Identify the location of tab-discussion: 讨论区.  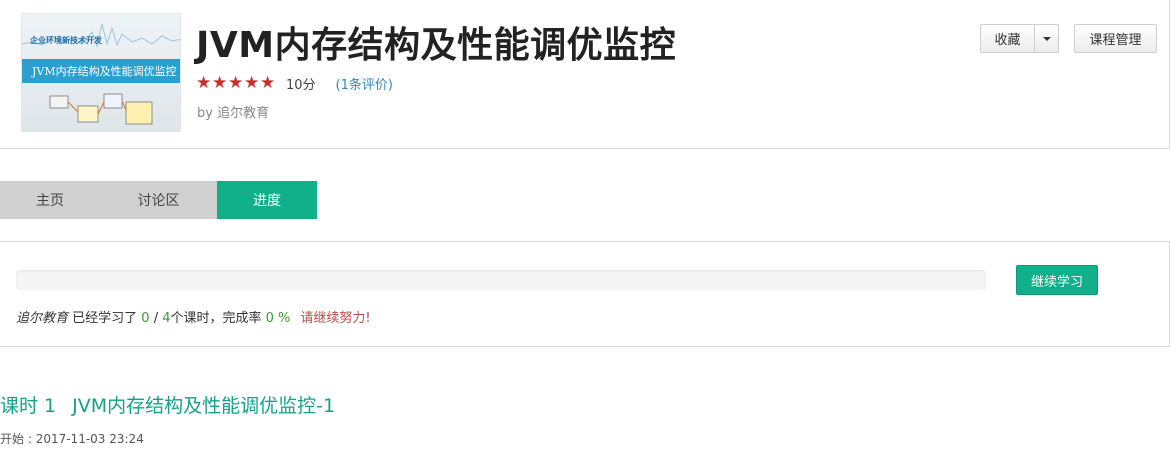
(158, 200).